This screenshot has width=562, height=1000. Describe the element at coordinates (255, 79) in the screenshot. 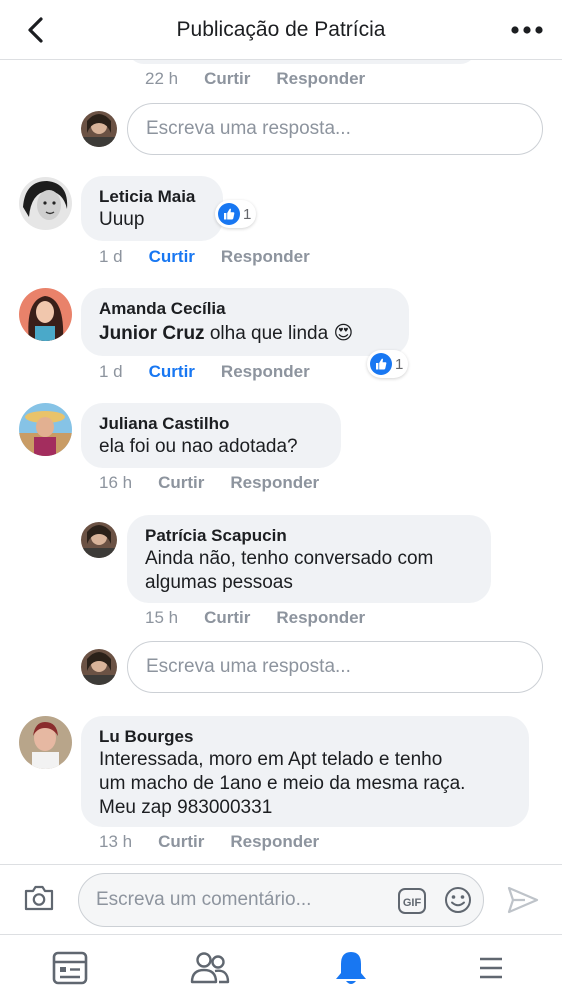

I see `previous-reply-meta: 22 h Curtir Responder` at that location.